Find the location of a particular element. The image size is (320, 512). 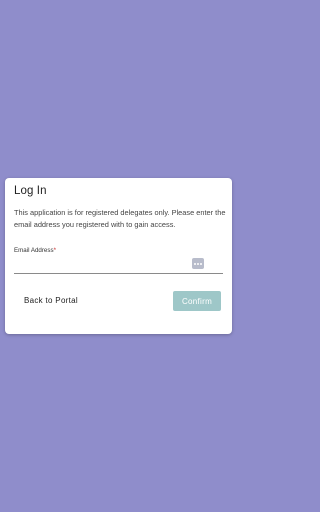

login-title: Log In is located at coordinates (30, 191).